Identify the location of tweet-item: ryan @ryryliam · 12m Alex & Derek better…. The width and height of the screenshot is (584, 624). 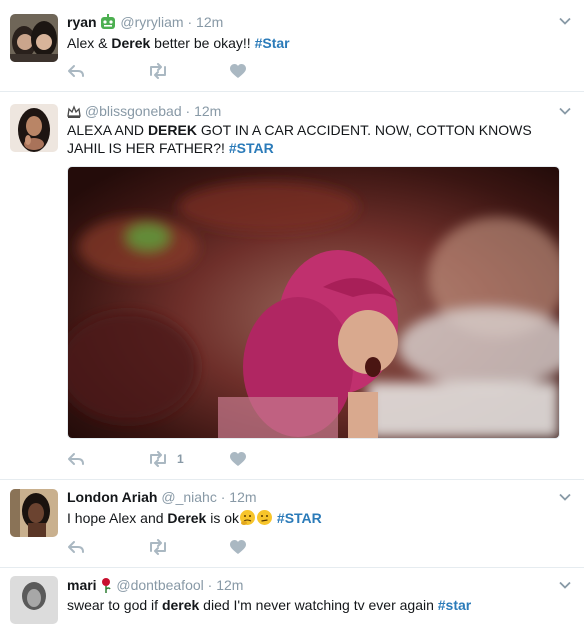
(292, 46).